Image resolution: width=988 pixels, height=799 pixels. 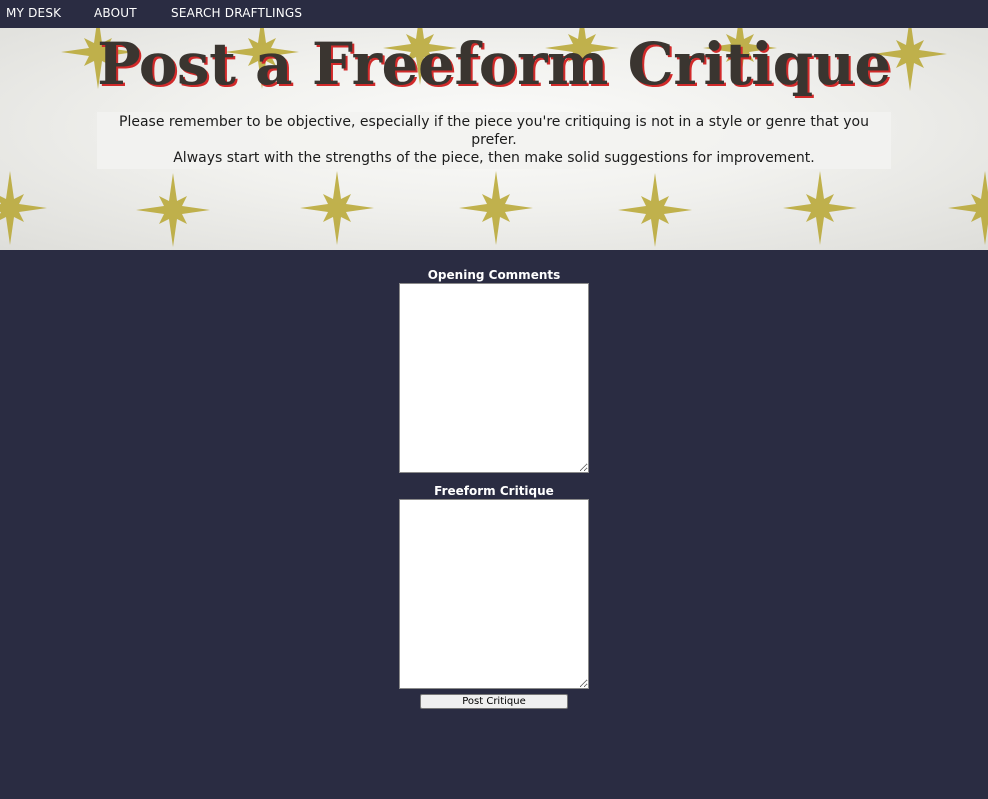 I want to click on page-title: Post a Freeform Critique, so click(x=494, y=64).